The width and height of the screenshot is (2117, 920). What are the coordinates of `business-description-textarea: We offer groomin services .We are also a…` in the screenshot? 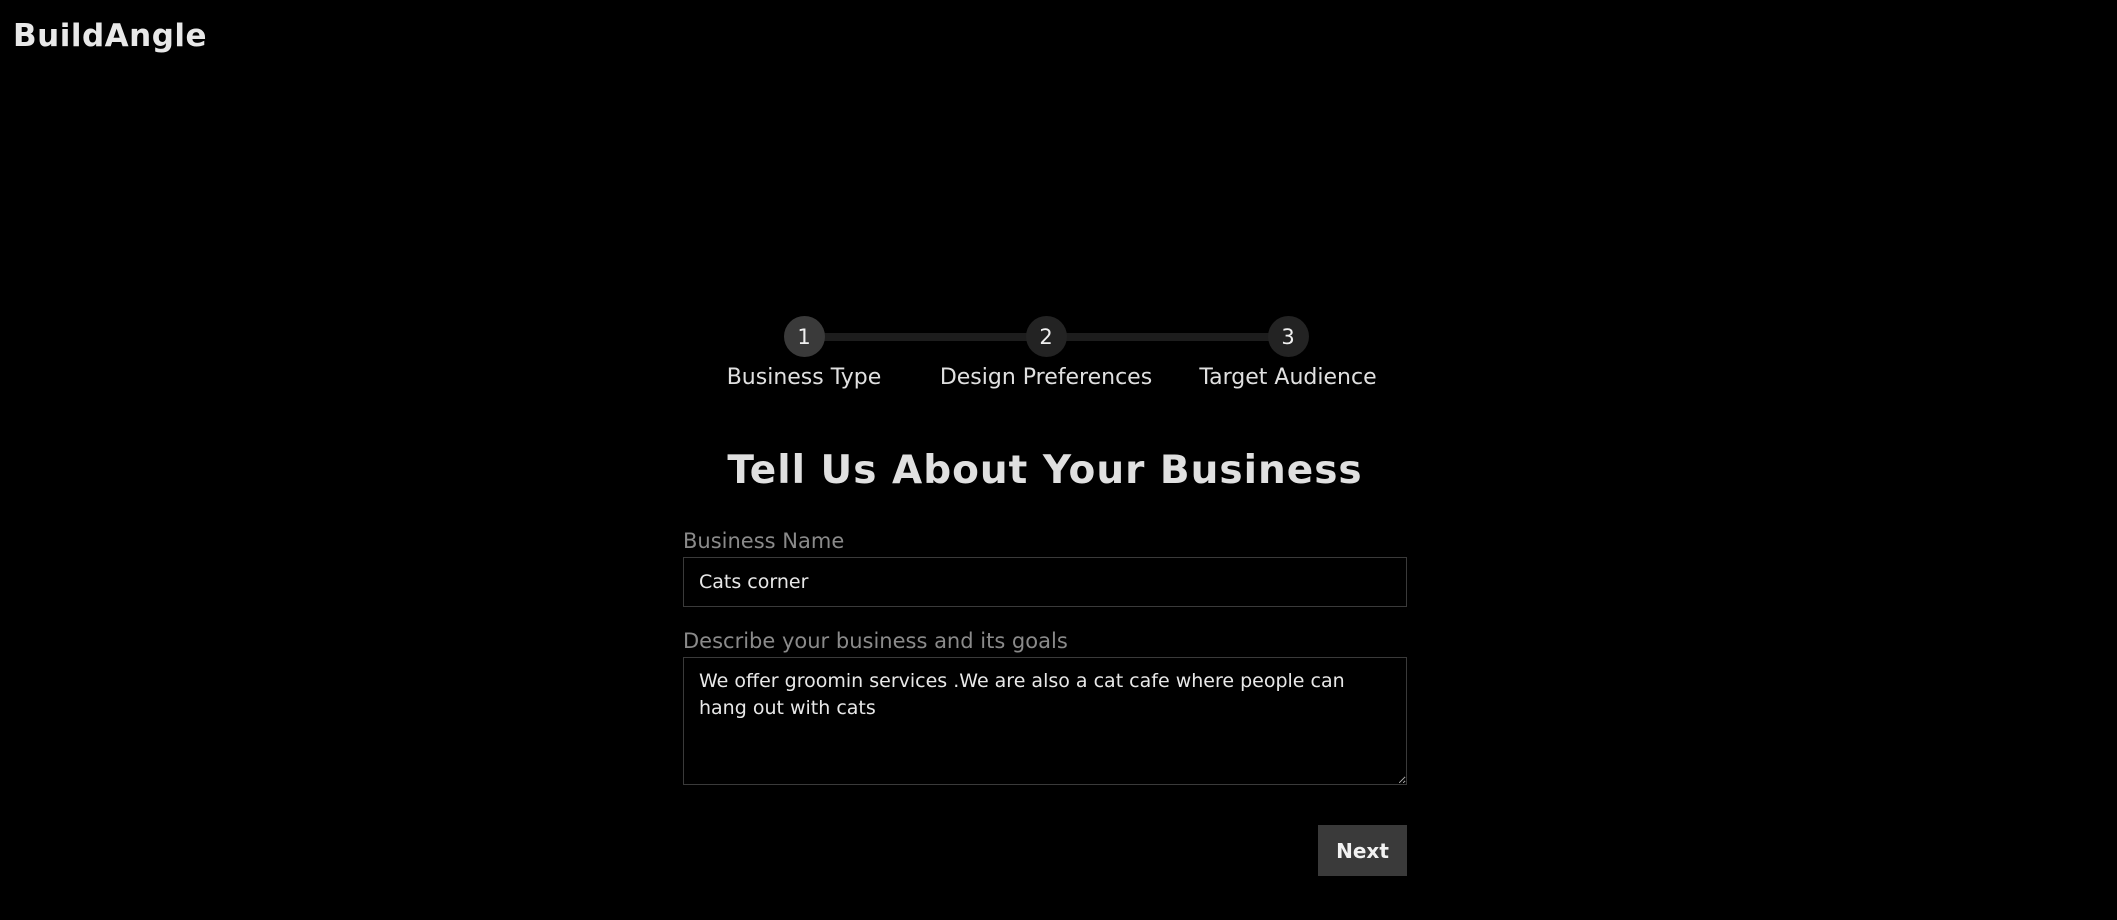 It's located at (1045, 721).